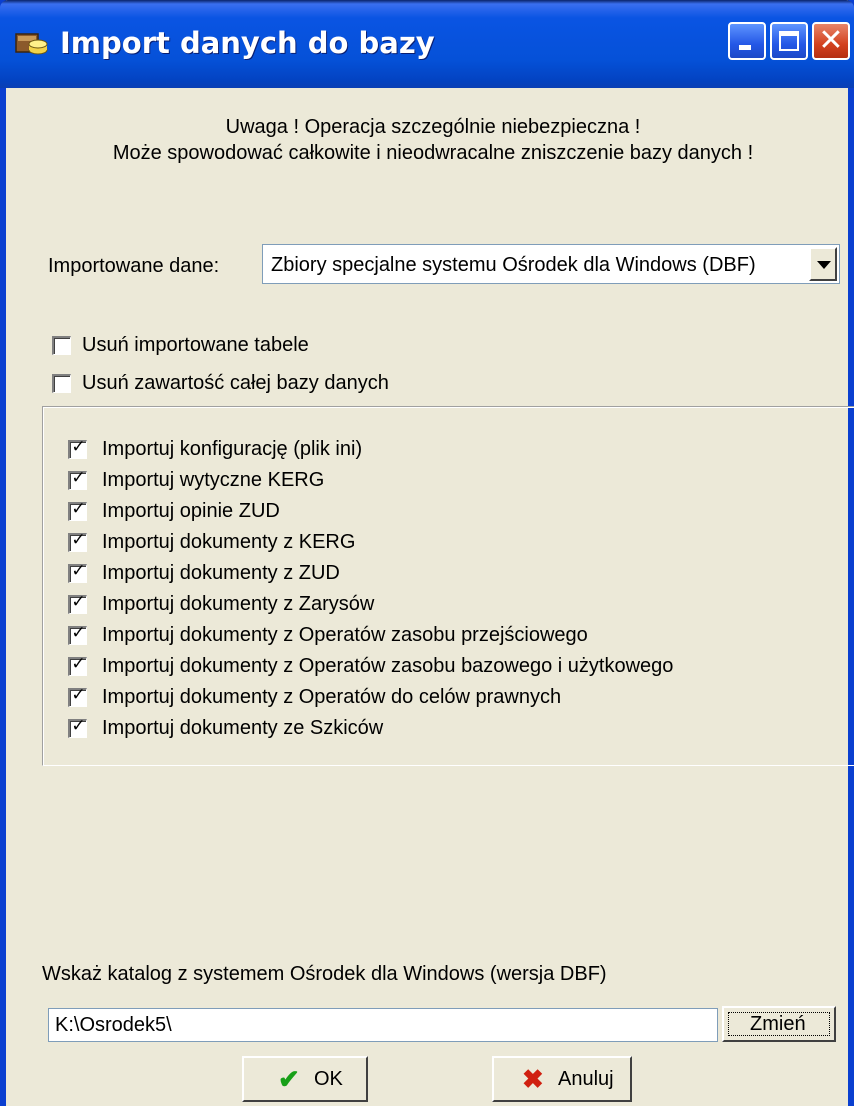 This screenshot has height=1106, width=854. I want to click on cancel-button: ✖ Anuluj, so click(562, 1079).